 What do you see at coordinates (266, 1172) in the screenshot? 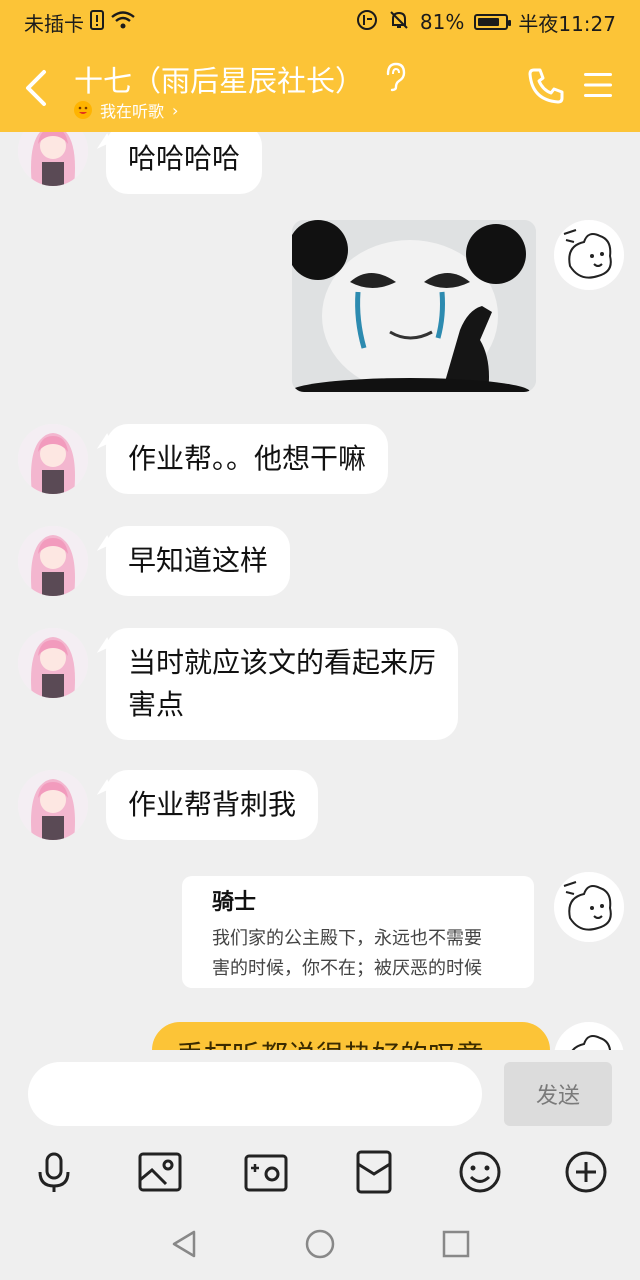
I see `camera-icon` at bounding box center [266, 1172].